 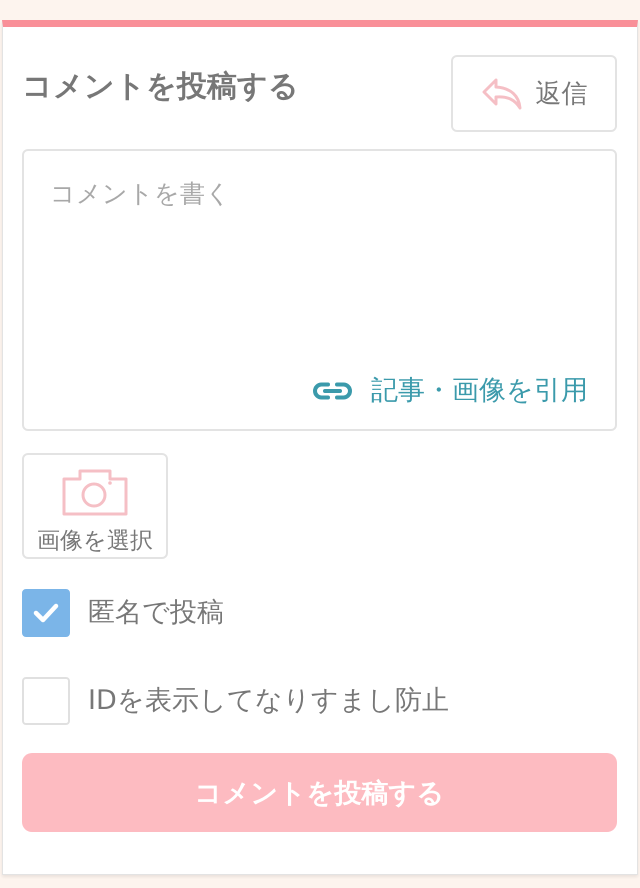 What do you see at coordinates (332, 391) in the screenshot?
I see `link-icon` at bounding box center [332, 391].